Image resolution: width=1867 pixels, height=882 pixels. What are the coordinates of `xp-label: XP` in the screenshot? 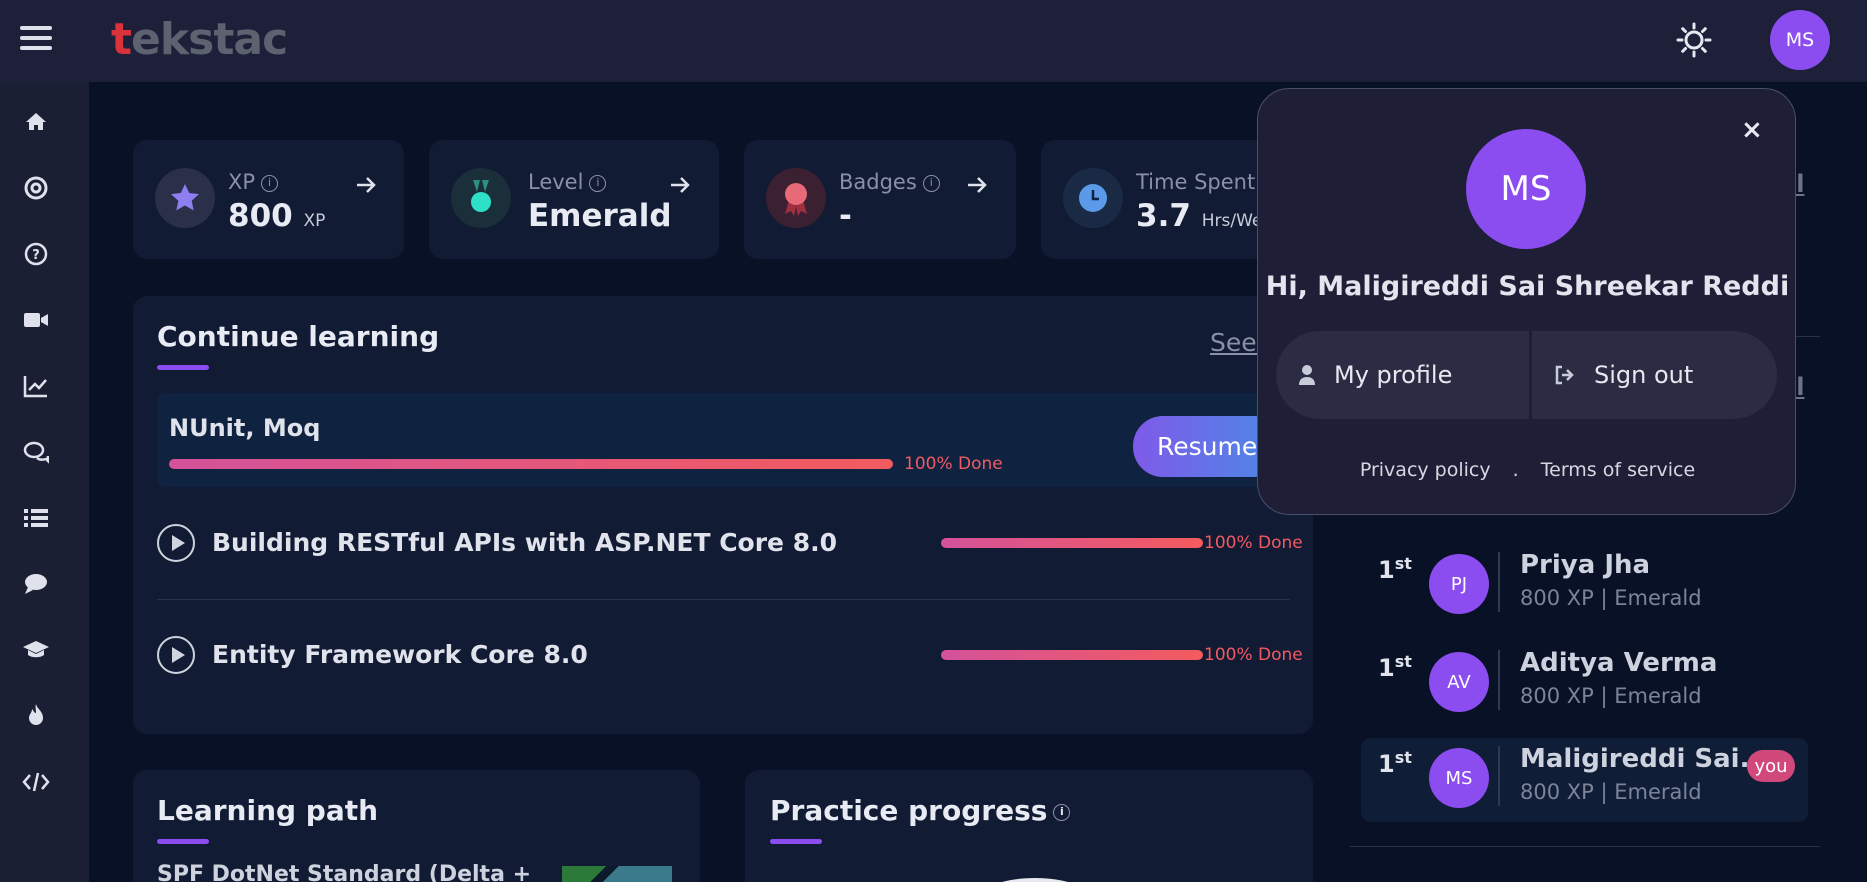 It's located at (242, 182).